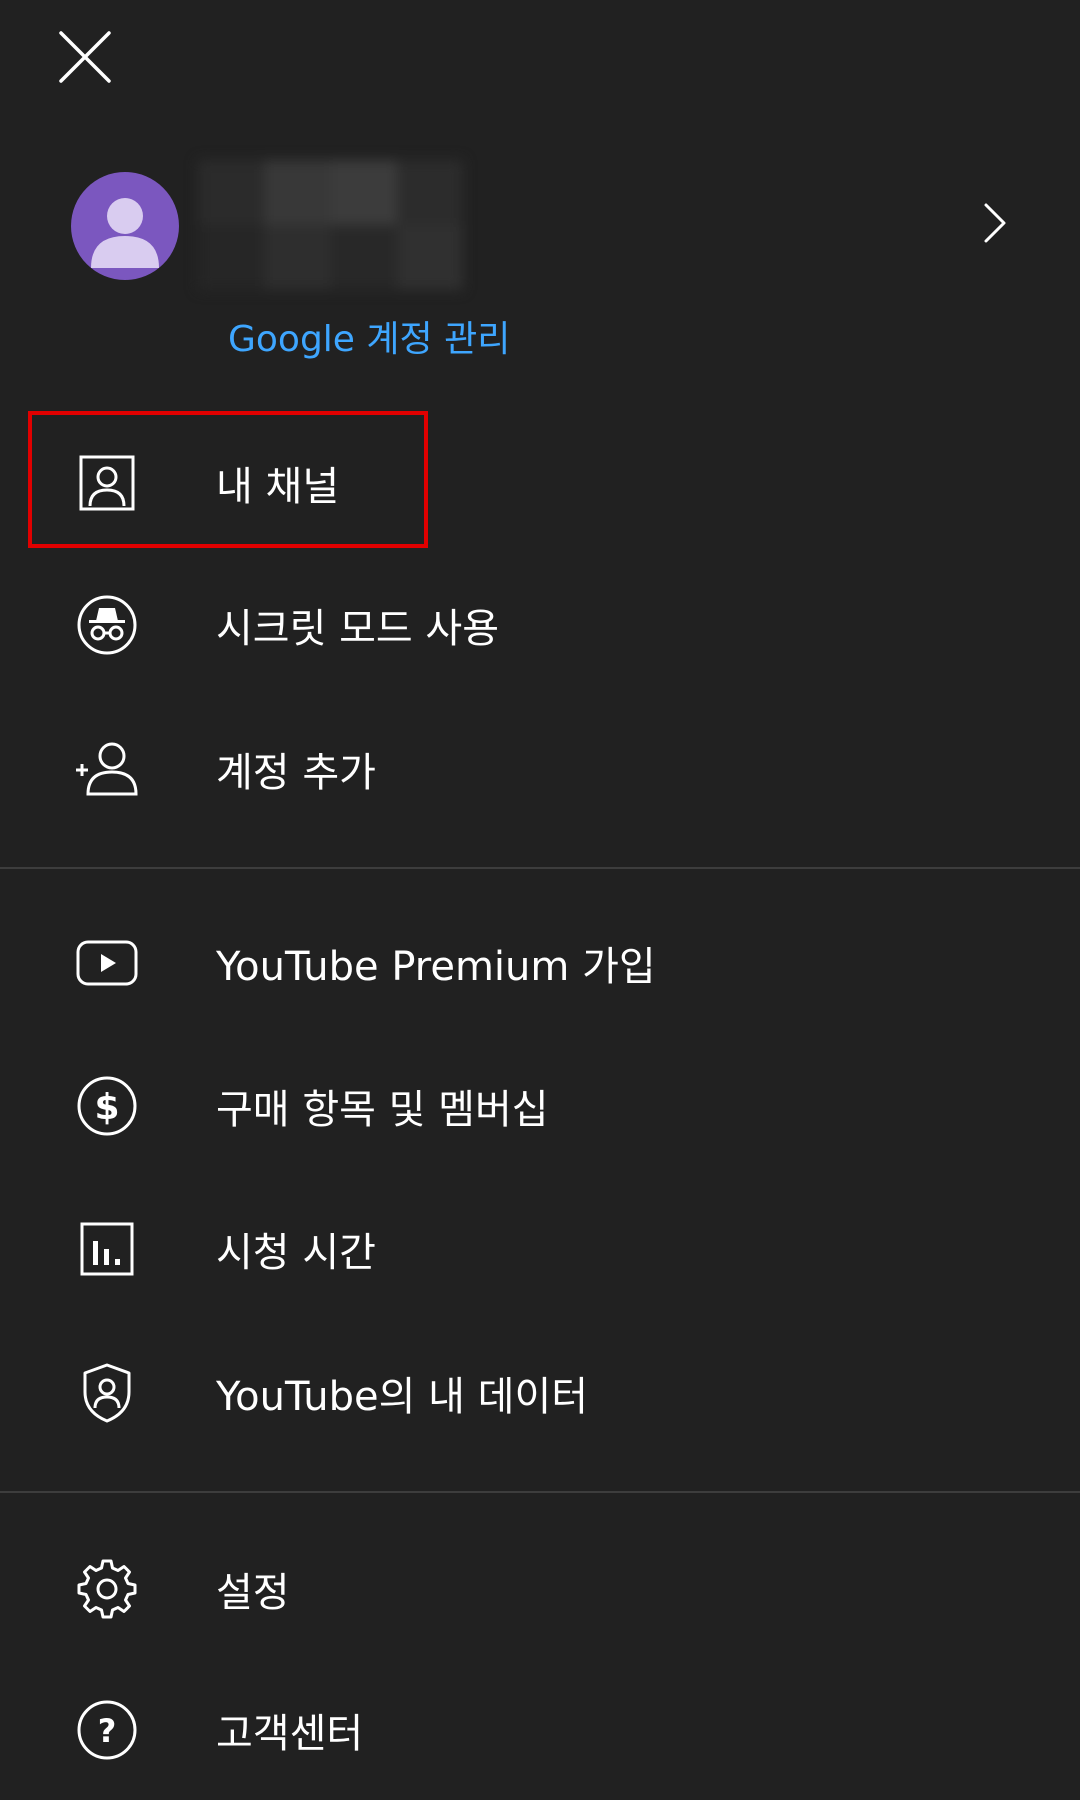  Describe the element at coordinates (253, 1593) in the screenshot. I see `menu-item-label: 설정` at that location.